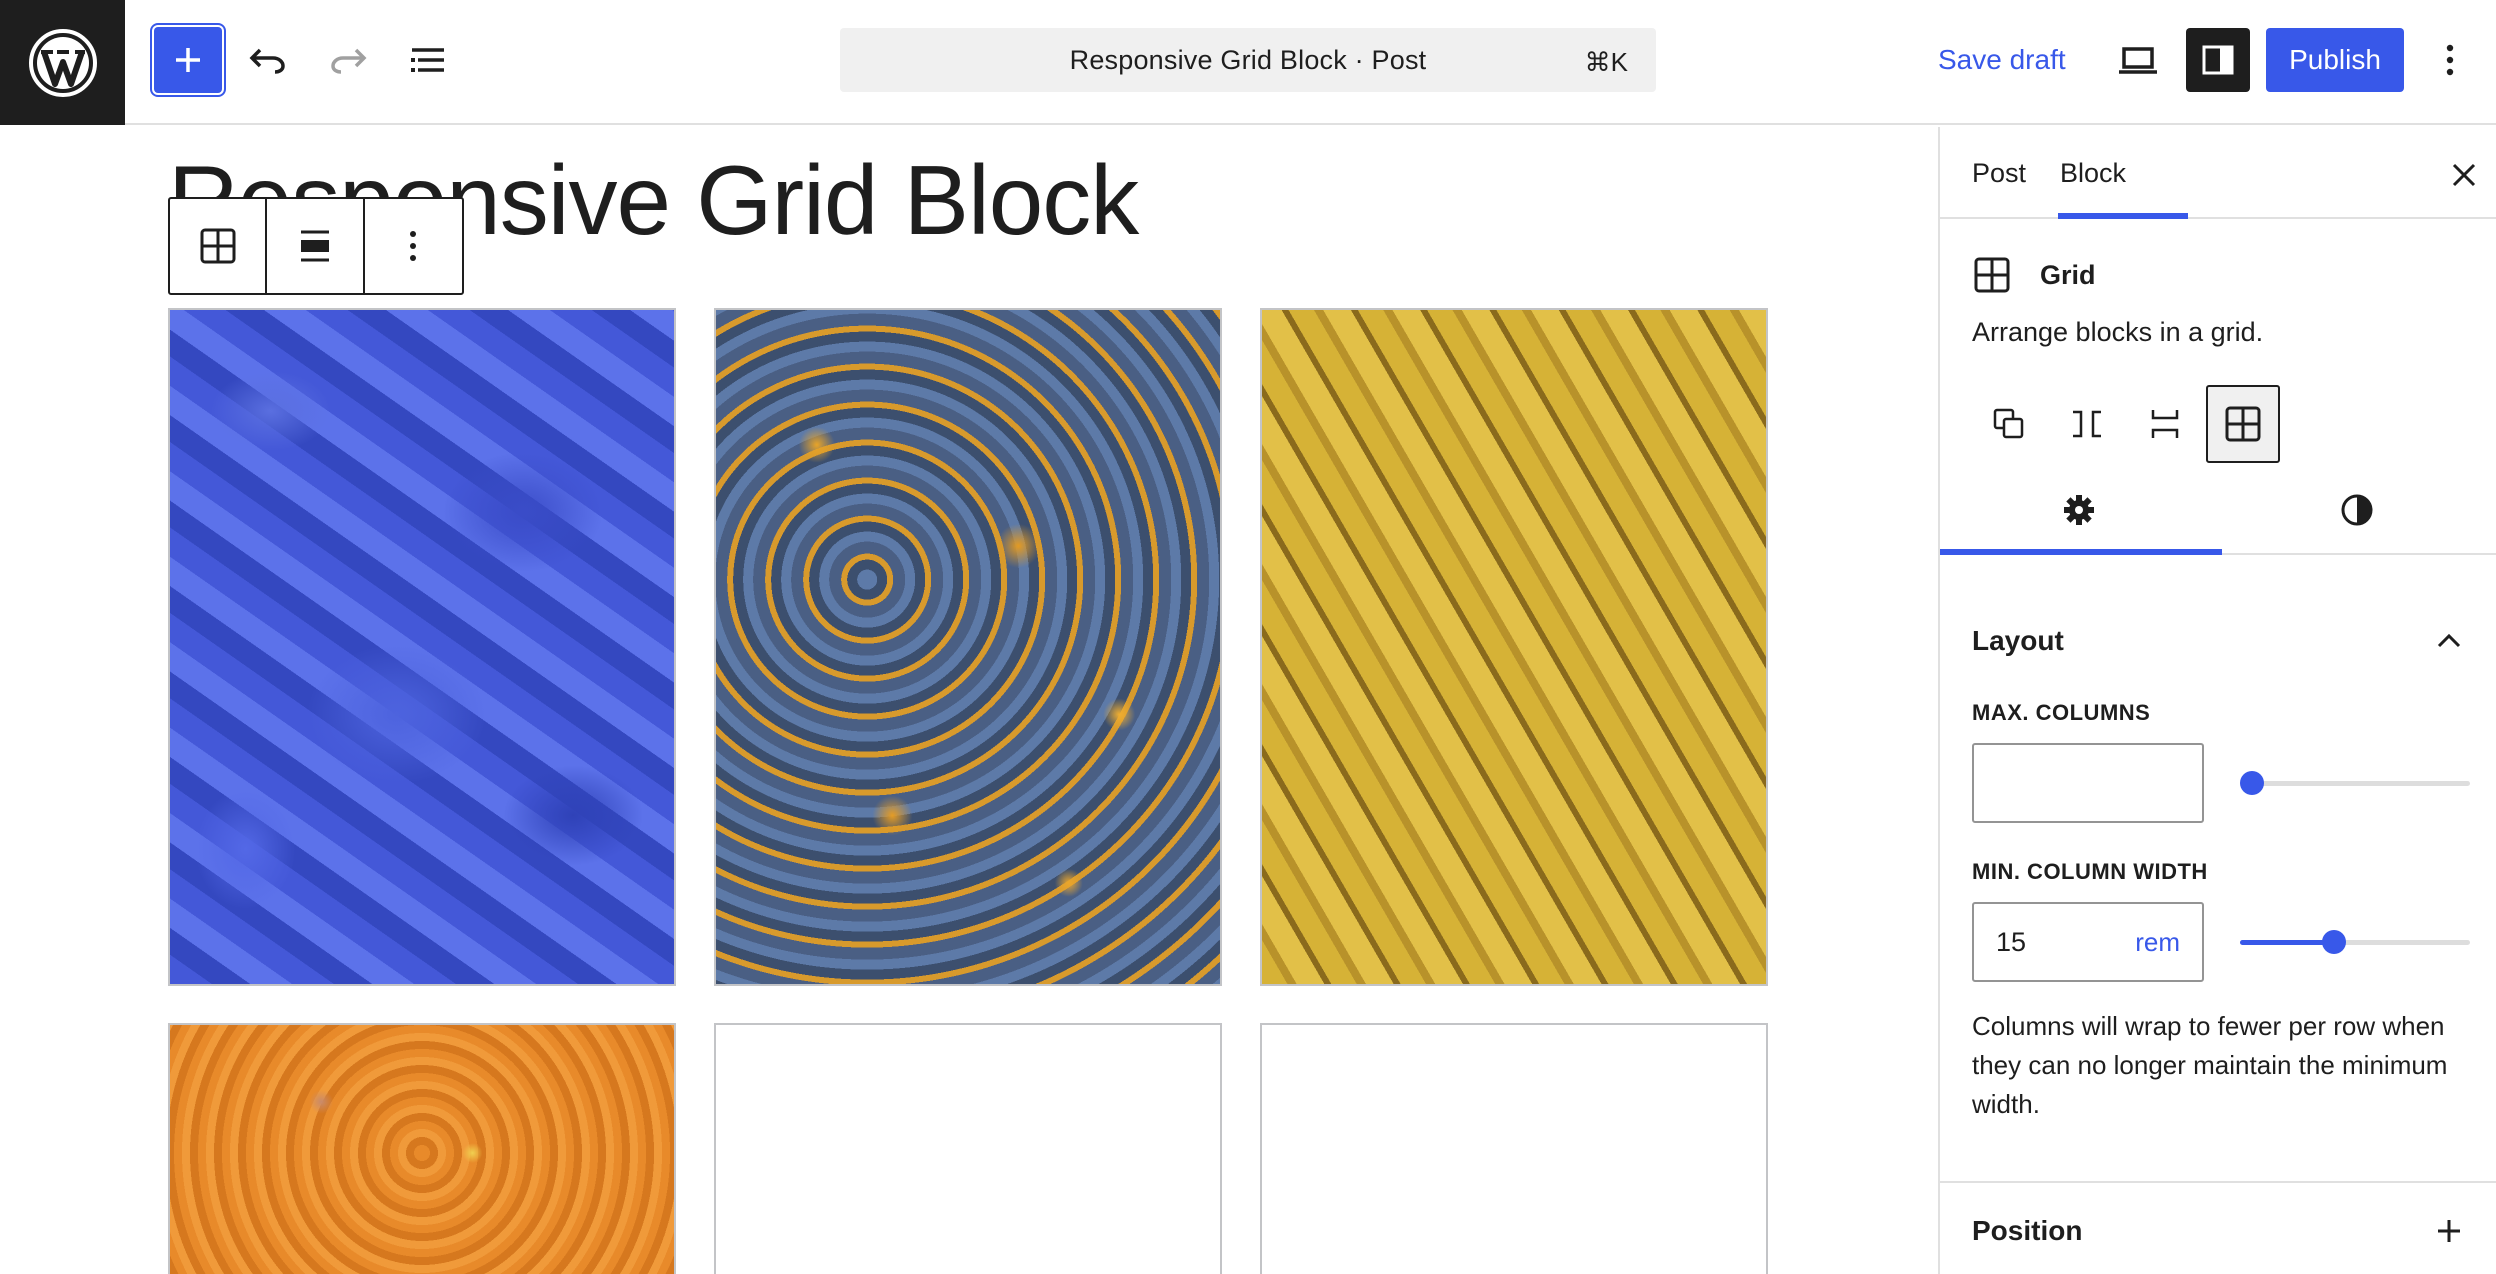 This screenshot has width=2496, height=1274. I want to click on desktop-preview-icon, so click(2138, 60).